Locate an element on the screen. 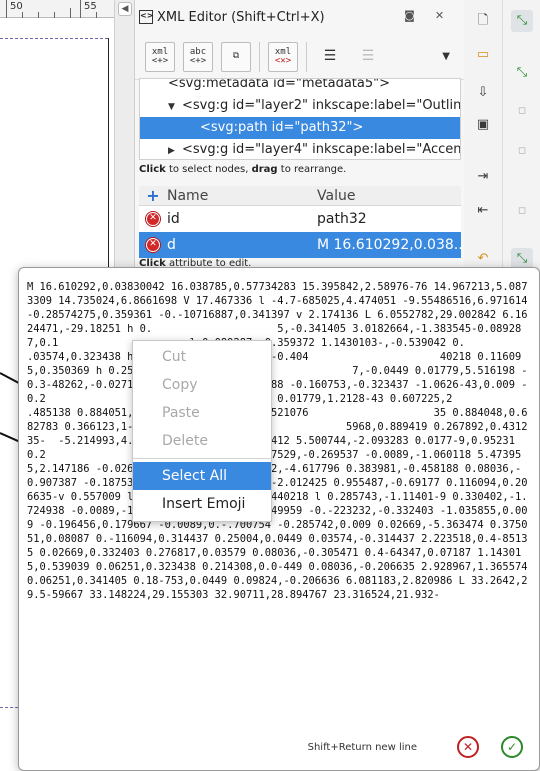  panel-header: <> XML Editor (Shift+Ctrl+X) ◙ ✕ is located at coordinates (299, 17).